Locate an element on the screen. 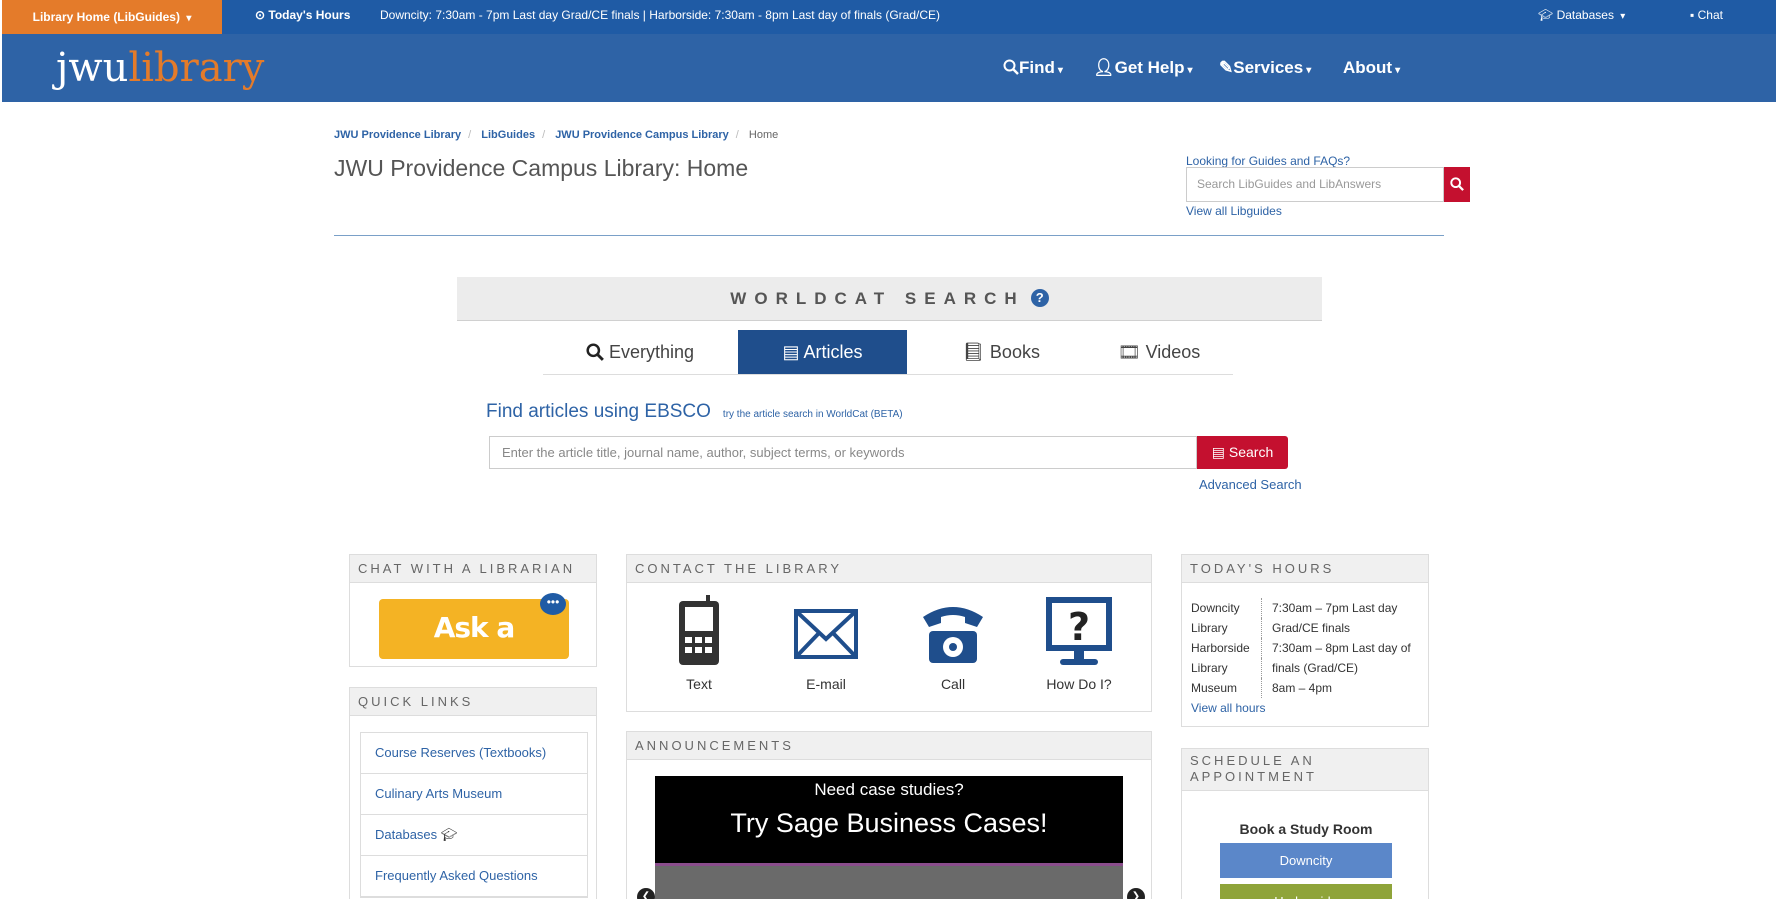 This screenshot has width=1776, height=899. box-heading: QUICK LINKS is located at coordinates (473, 702).